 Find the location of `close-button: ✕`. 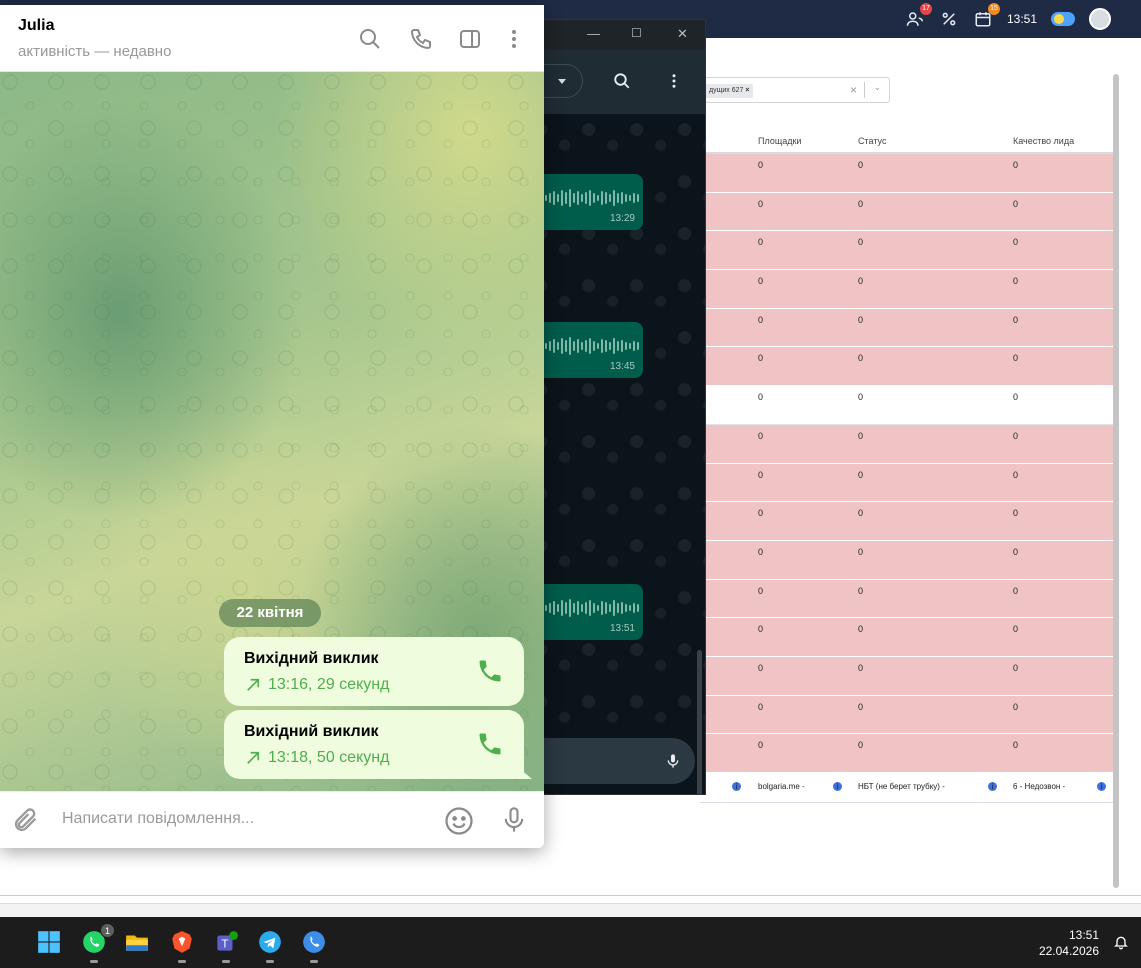

close-button: ✕ is located at coordinates (682, 34).